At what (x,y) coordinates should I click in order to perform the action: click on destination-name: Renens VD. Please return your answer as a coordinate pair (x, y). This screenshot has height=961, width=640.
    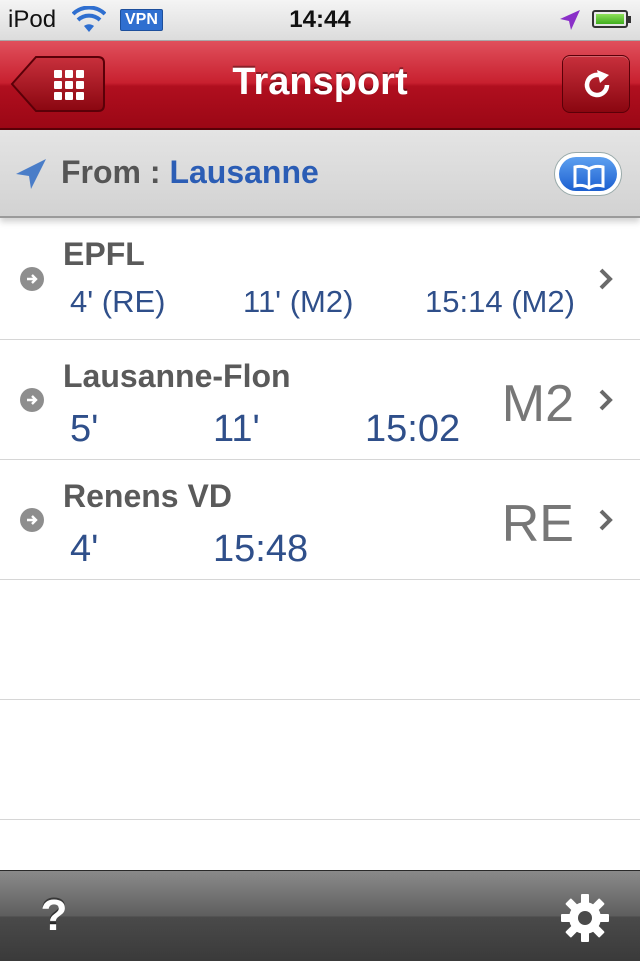
    Looking at the image, I should click on (147, 496).